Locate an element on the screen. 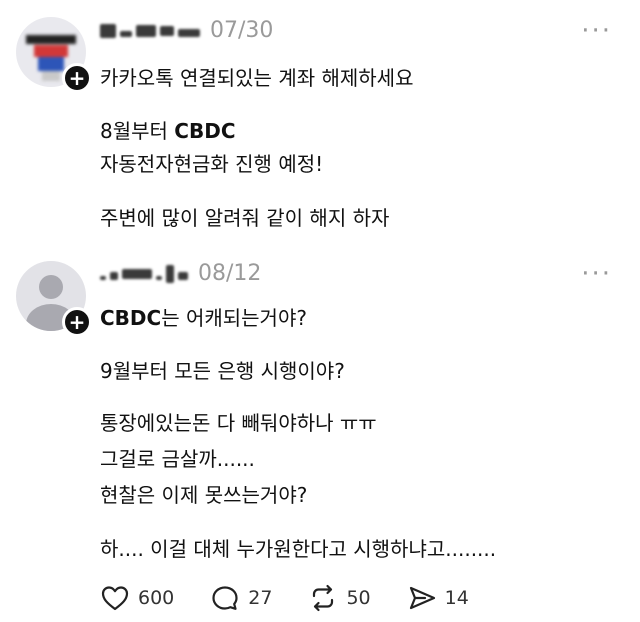  share-count: 14 is located at coordinates (456, 598).